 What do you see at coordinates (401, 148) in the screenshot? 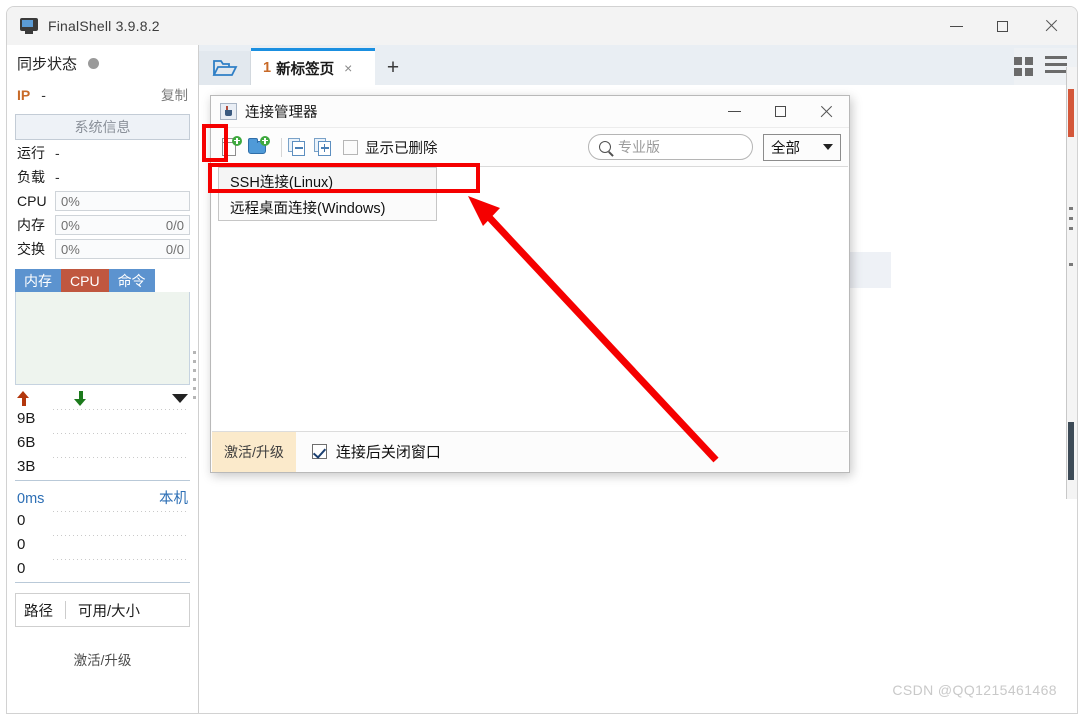
I see `show-deleted-label: 显示已删除` at bounding box center [401, 148].